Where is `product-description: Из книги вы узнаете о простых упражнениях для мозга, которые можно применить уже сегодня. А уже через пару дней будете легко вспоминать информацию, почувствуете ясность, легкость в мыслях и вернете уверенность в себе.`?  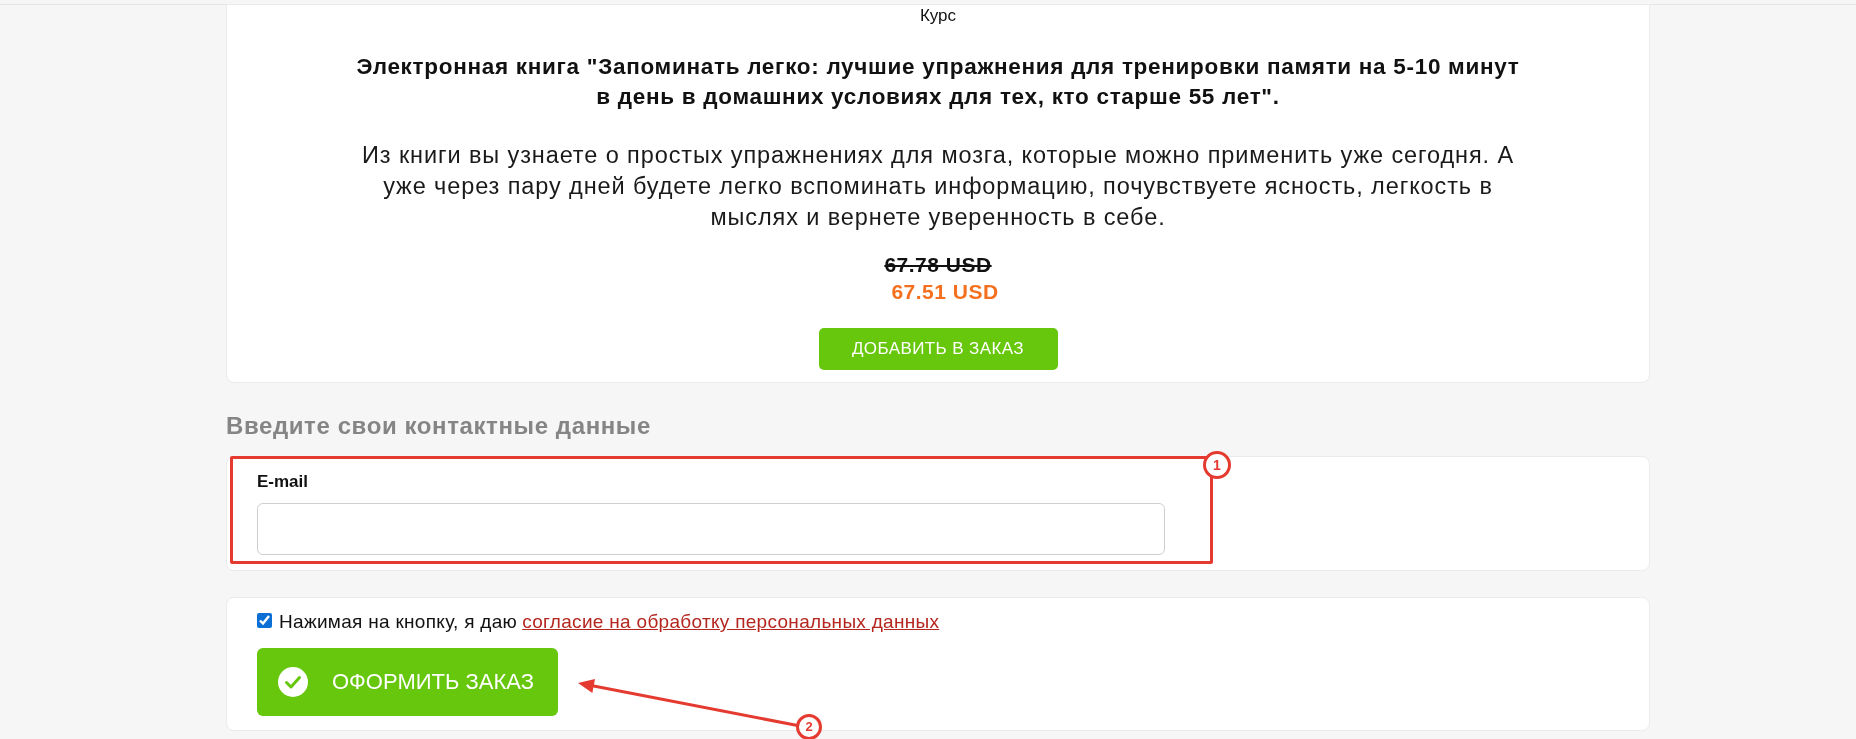
product-description: Из книги вы узнаете о простых упражнениях для мозга, которые можно применить уже сегодня. А уже через пару дней будете легко вспоминать информацию, почувствуете ясность, легкость в мыслях и вернете уверенность в себе. is located at coordinates (938, 186).